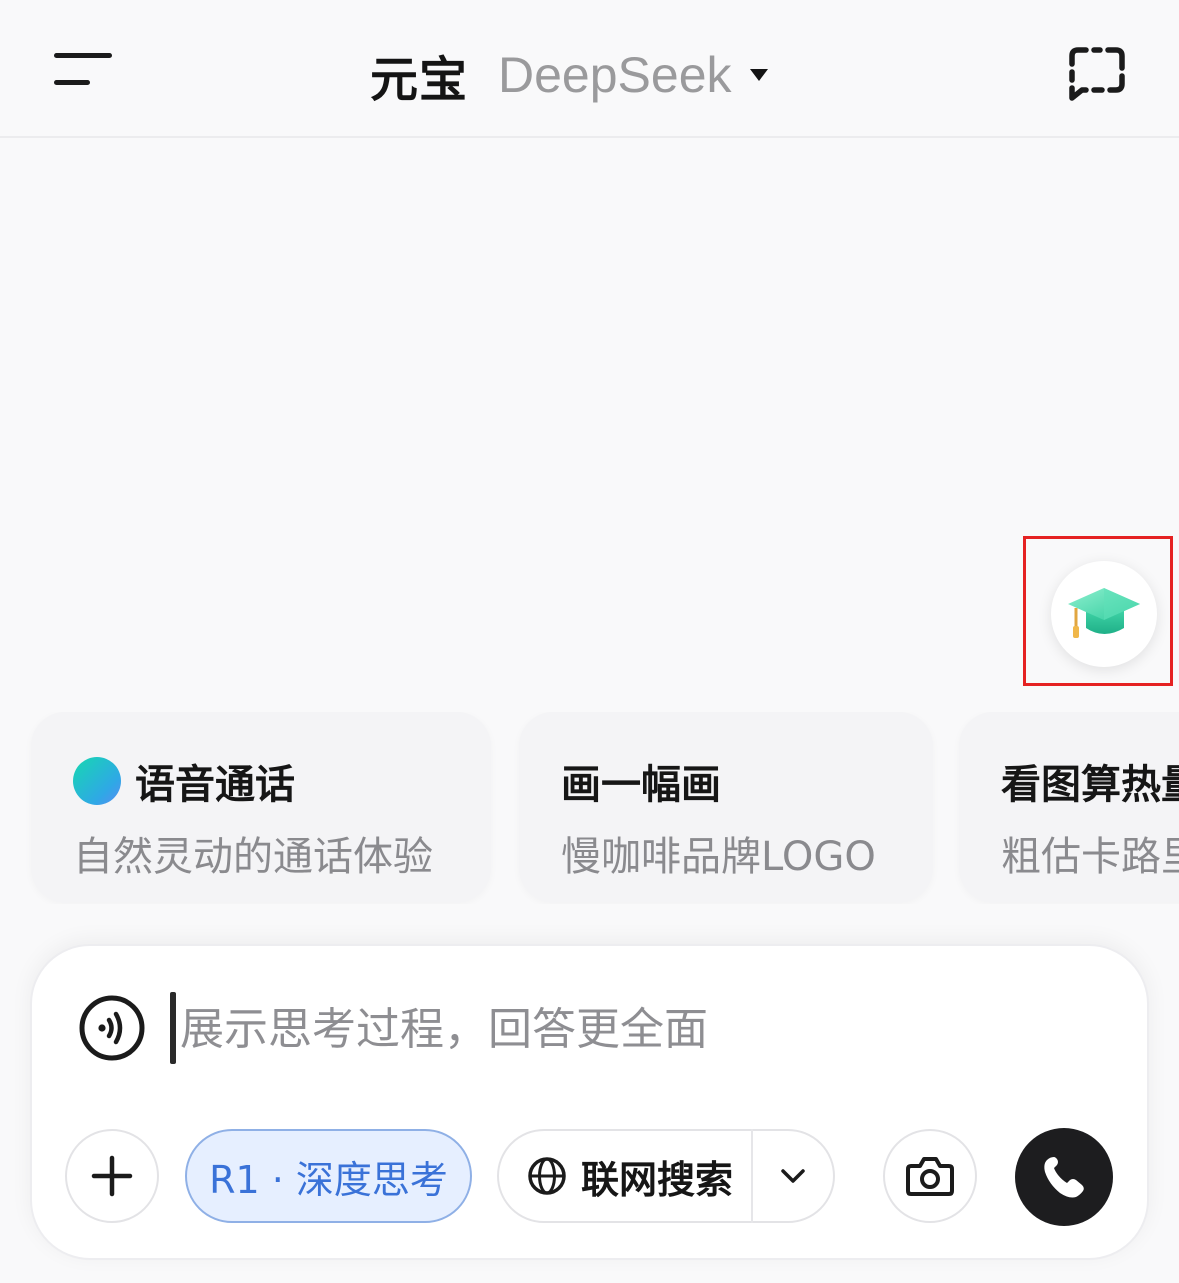  Describe the element at coordinates (718, 857) in the screenshot. I see `card-subtitle: 慢咖啡品牌LOGO` at that location.